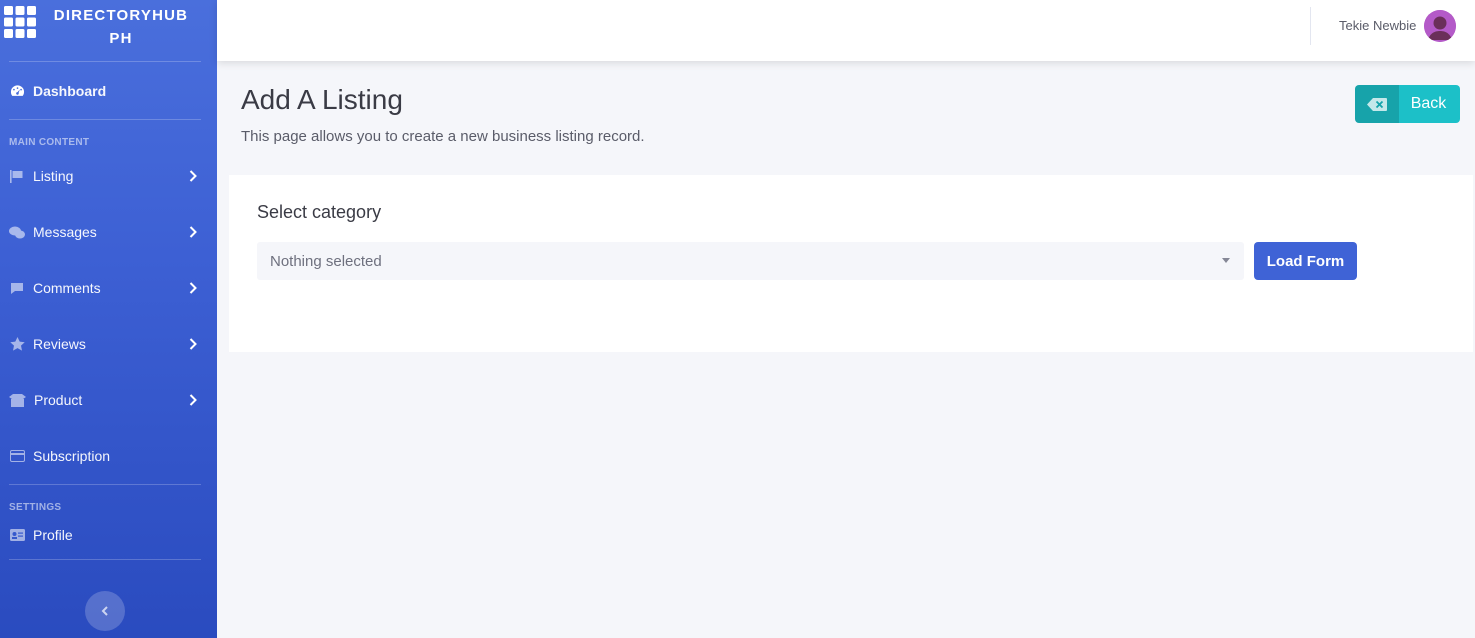 The image size is (1475, 638). What do you see at coordinates (17, 456) in the screenshot?
I see `credit-card-icon` at bounding box center [17, 456].